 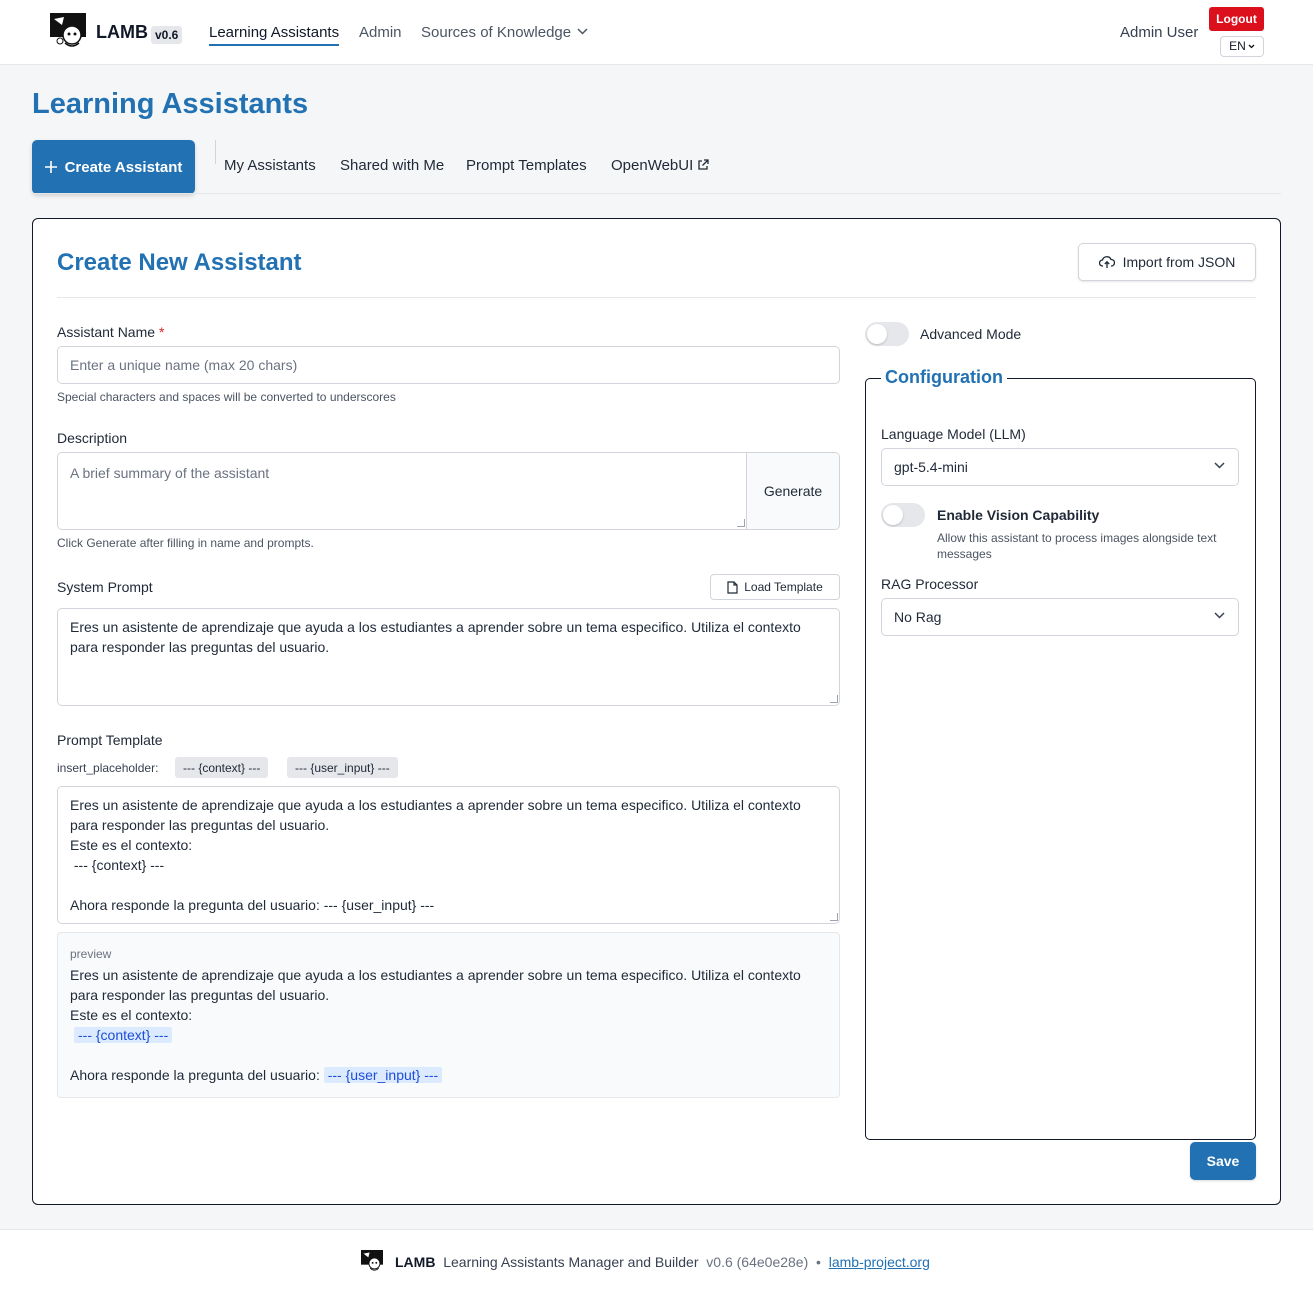 What do you see at coordinates (131, 1015) in the screenshot?
I see `preview-line: Este es el contexto:` at bounding box center [131, 1015].